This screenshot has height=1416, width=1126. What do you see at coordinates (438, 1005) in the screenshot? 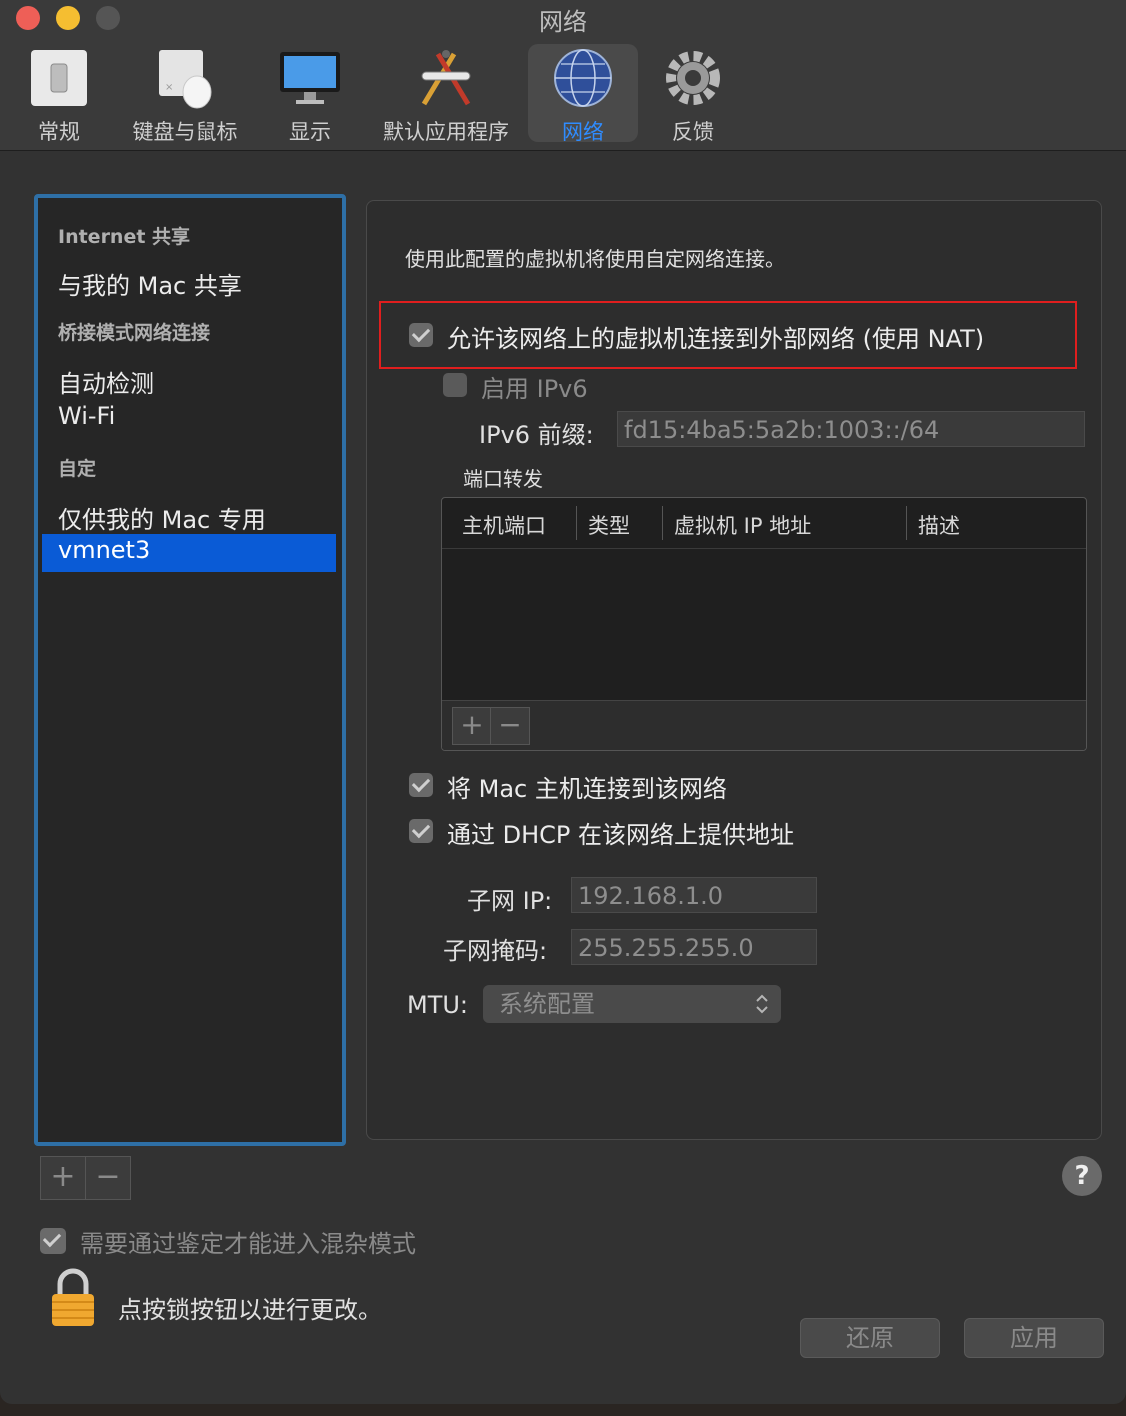
I see `mtu-label: MTU:` at bounding box center [438, 1005].